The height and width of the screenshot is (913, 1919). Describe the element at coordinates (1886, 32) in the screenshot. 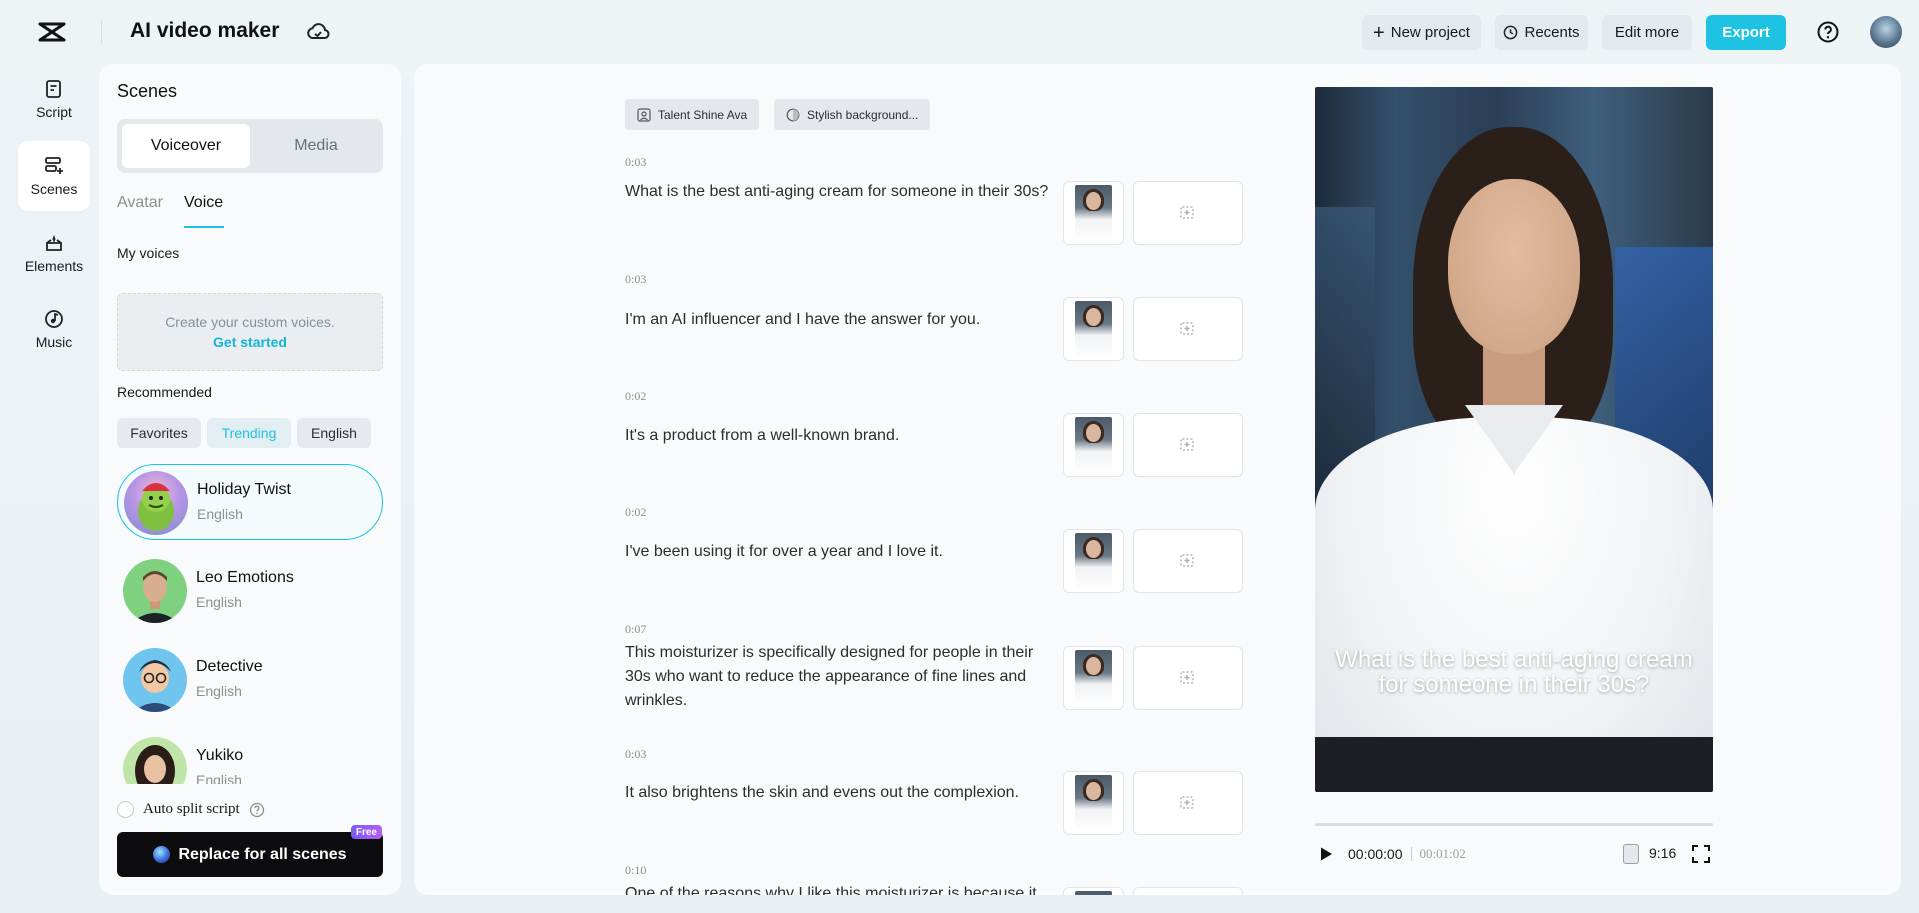

I see `user-avatar` at that location.